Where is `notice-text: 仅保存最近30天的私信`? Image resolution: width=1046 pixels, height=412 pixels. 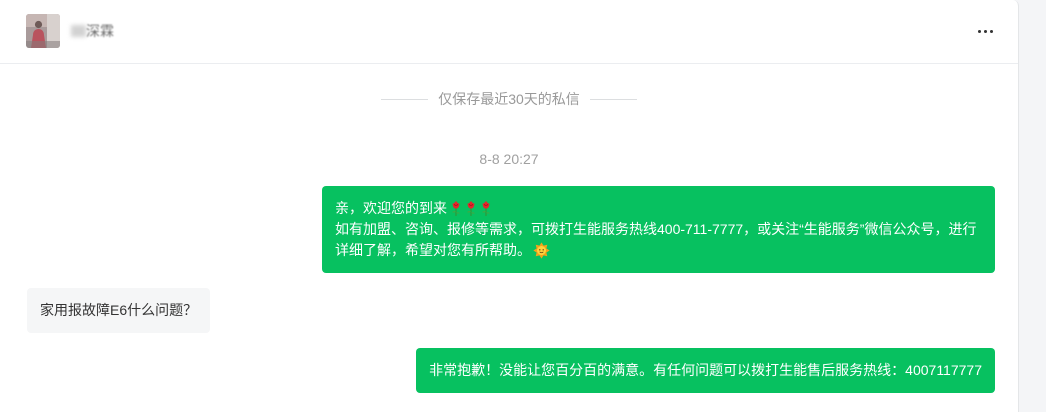
notice-text: 仅保存最近30天的私信 is located at coordinates (509, 99).